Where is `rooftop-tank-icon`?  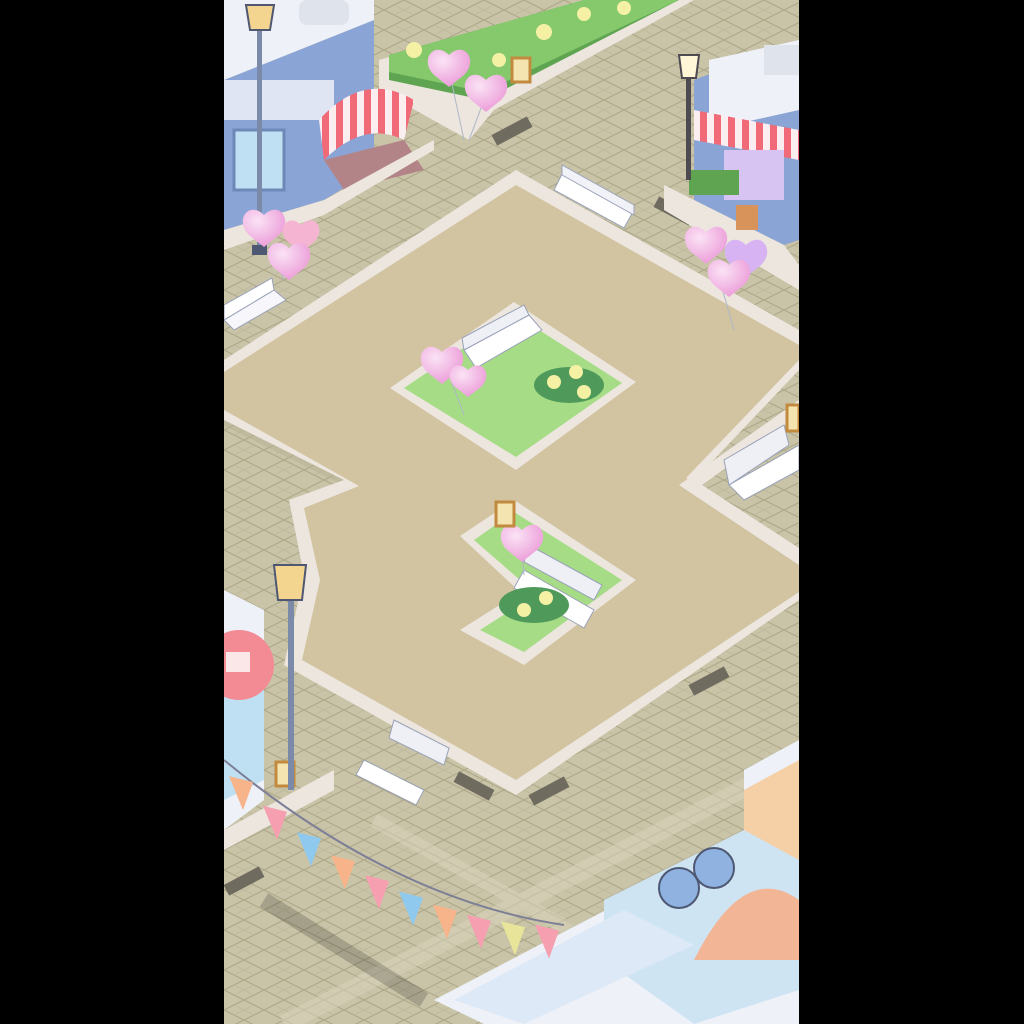 rooftop-tank-icon is located at coordinates (324, 12).